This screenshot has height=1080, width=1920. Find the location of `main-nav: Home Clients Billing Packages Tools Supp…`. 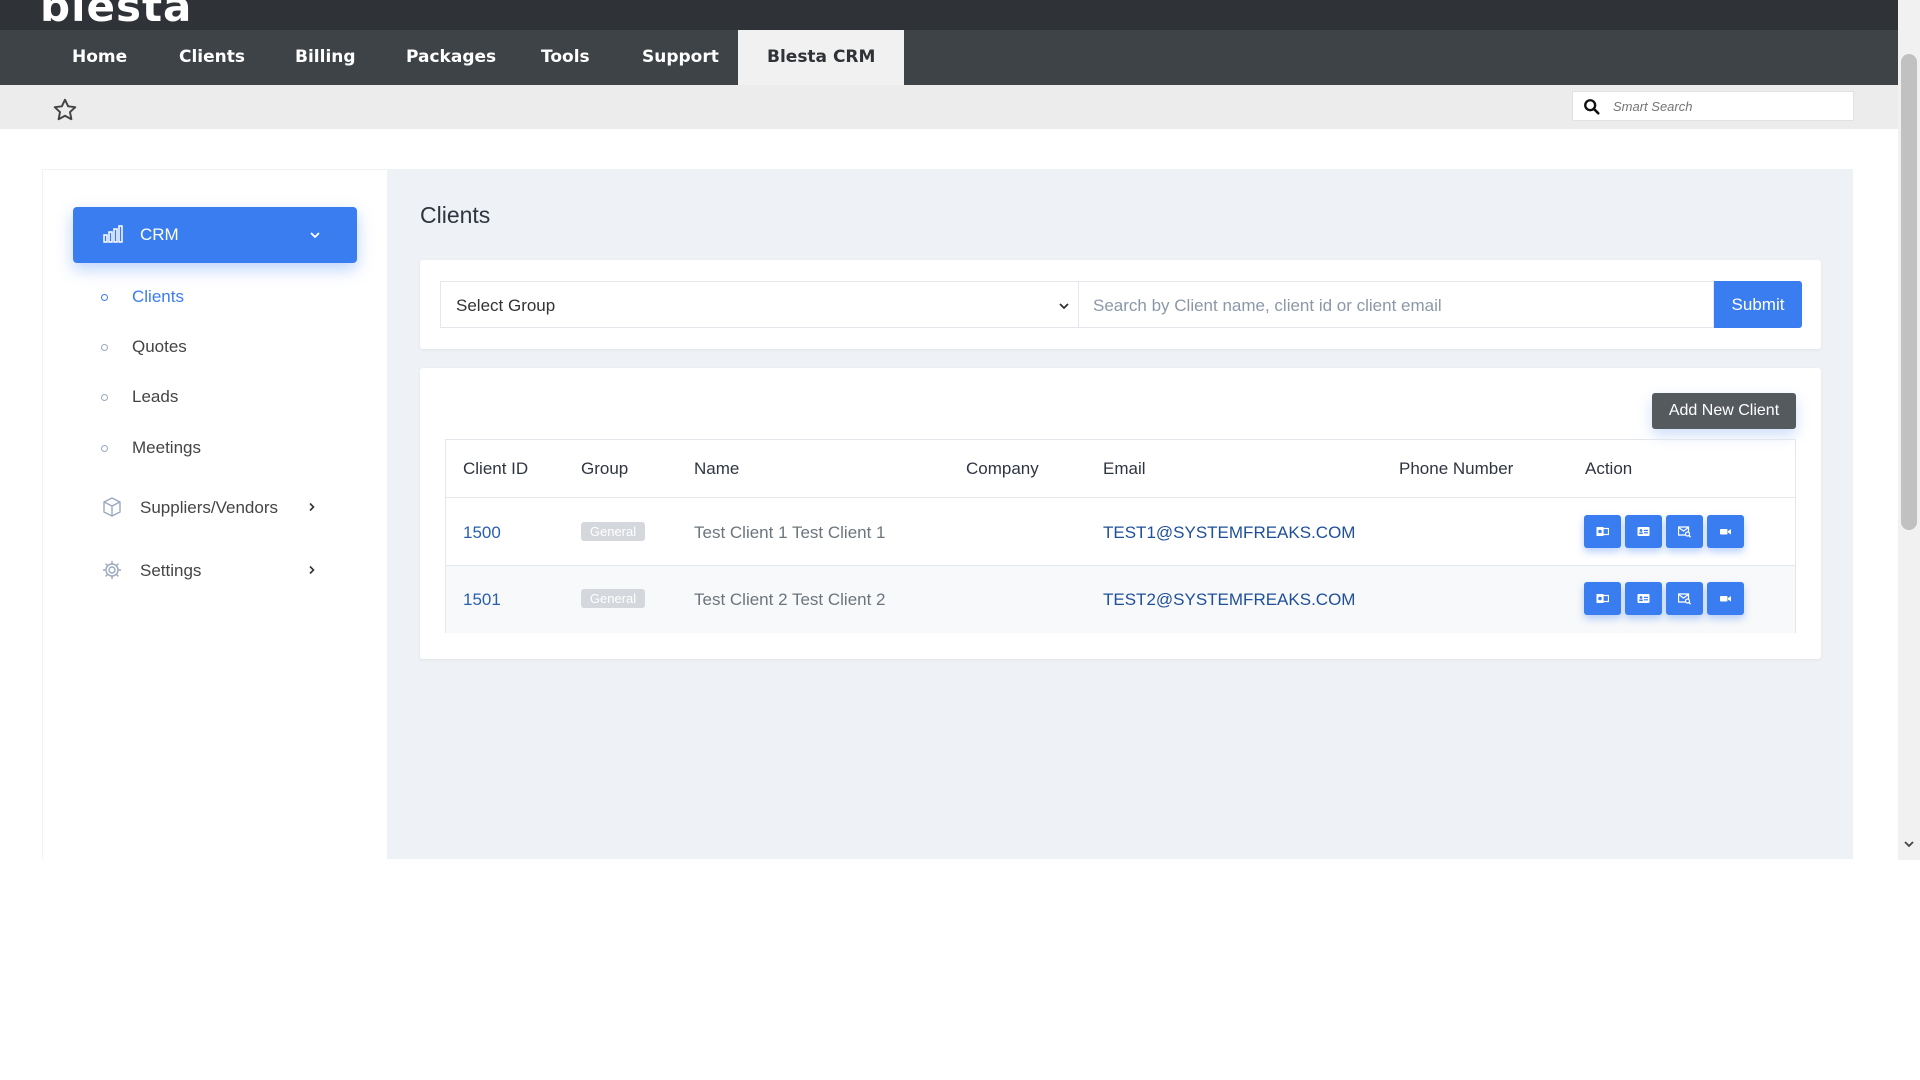

main-nav: Home Clients Billing Packages Tools Supp… is located at coordinates (949, 57).